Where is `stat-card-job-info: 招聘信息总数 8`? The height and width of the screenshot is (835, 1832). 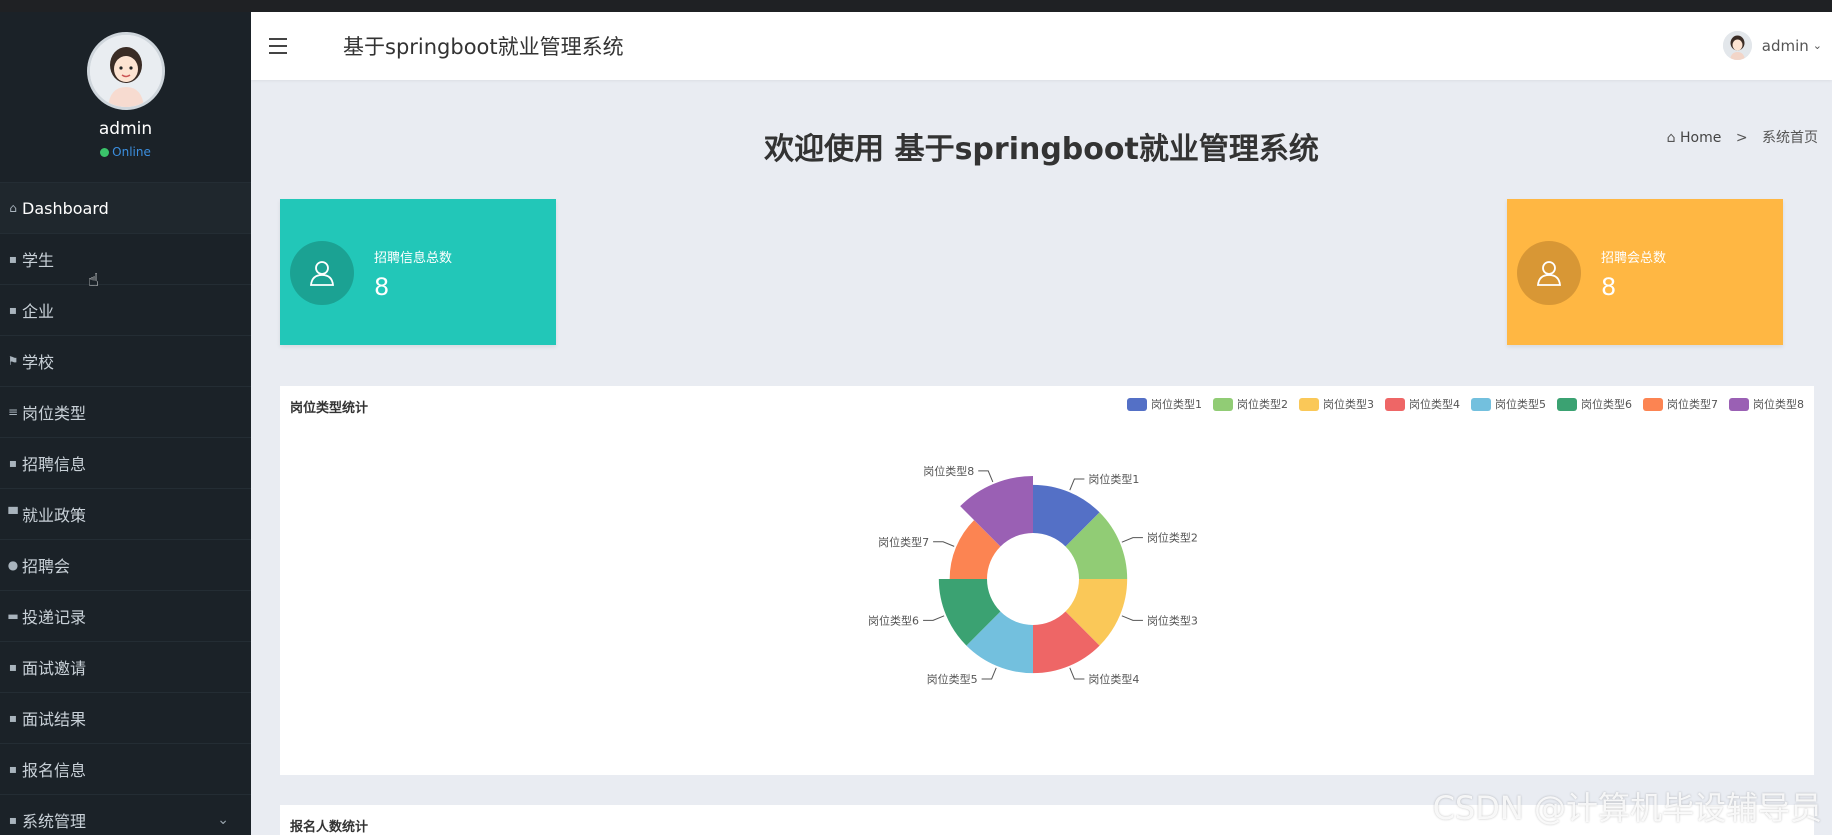 stat-card-job-info: 招聘信息总数 8 is located at coordinates (418, 272).